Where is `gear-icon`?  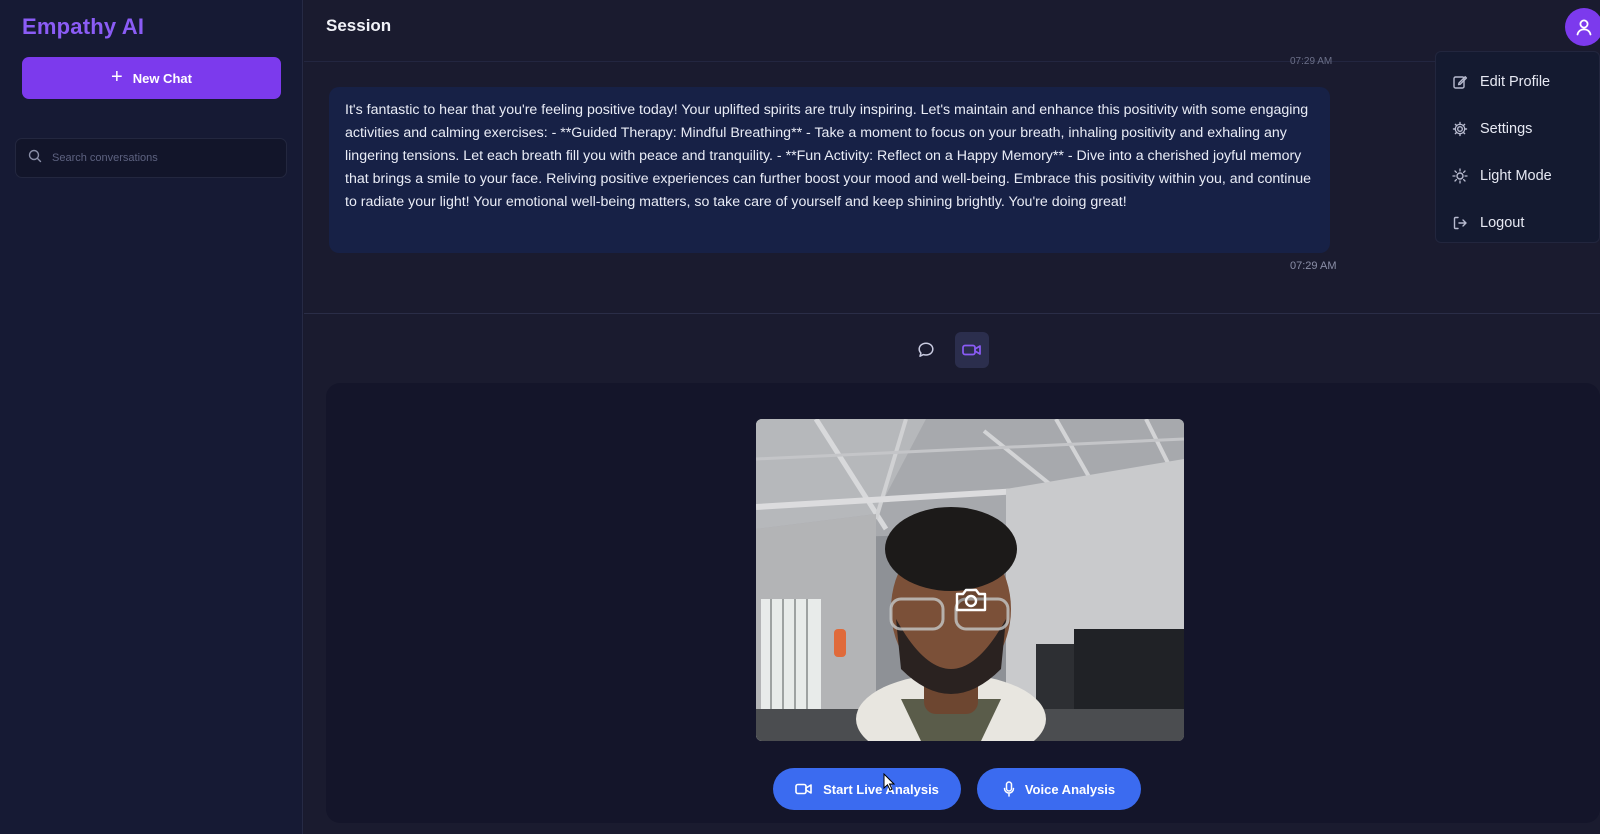
gear-icon is located at coordinates (1460, 128).